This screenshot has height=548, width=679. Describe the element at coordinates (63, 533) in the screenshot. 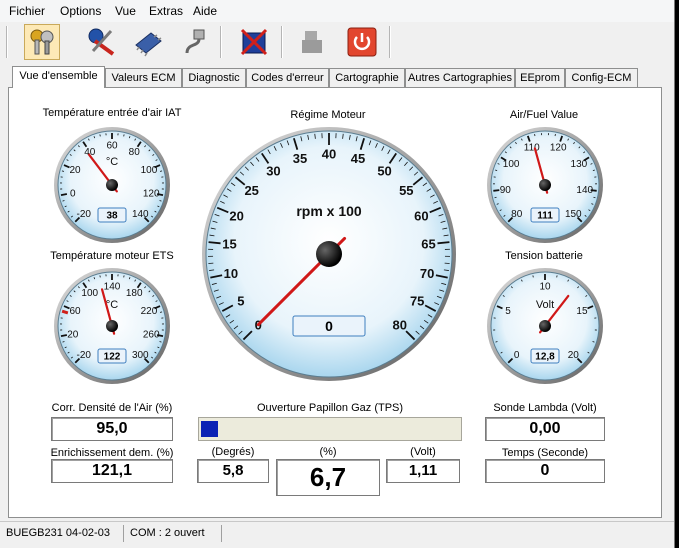

I see `status-ecm-id: BUEGB231 04-02-03` at that location.